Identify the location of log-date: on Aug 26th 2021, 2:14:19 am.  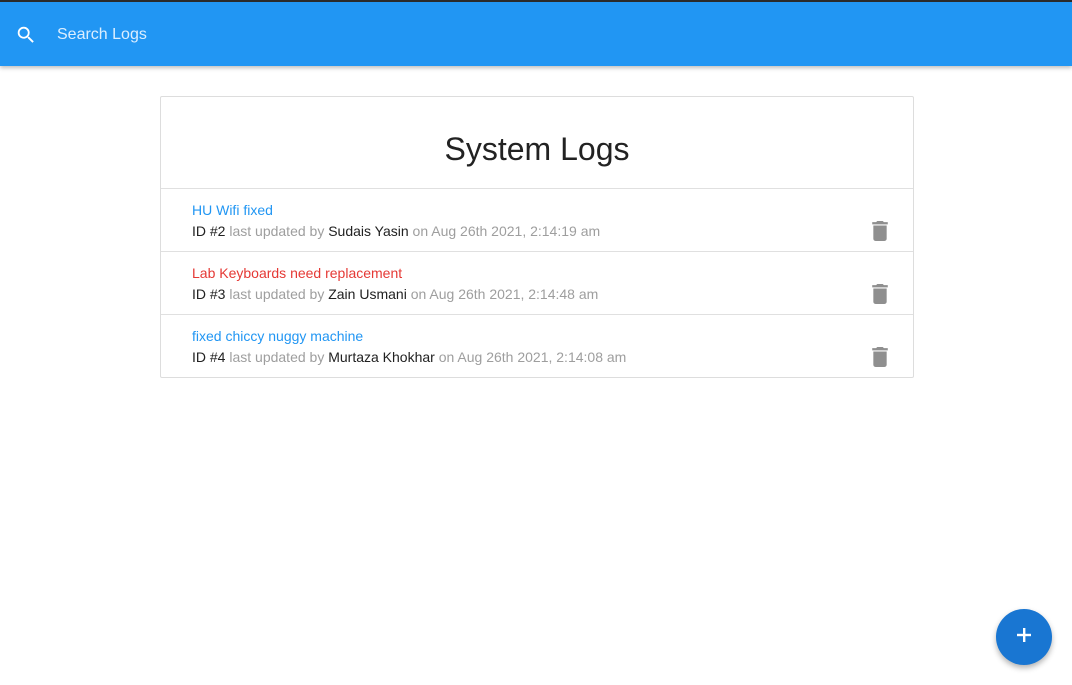
(506, 231).